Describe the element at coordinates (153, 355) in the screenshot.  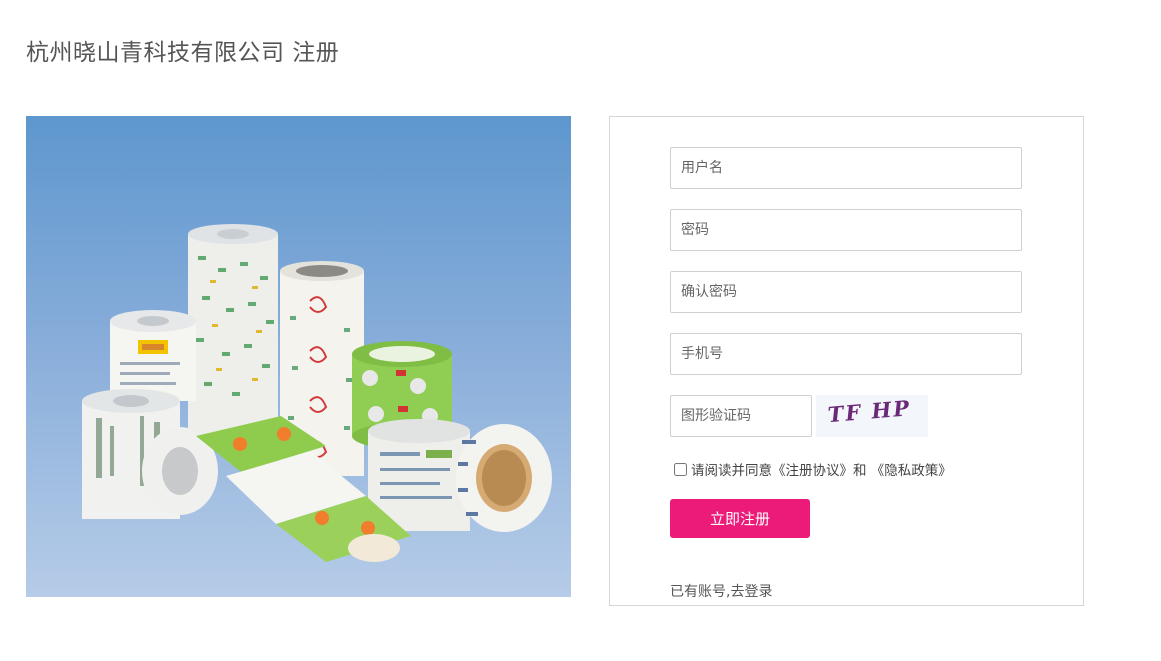
I see `roll-left-small` at that location.